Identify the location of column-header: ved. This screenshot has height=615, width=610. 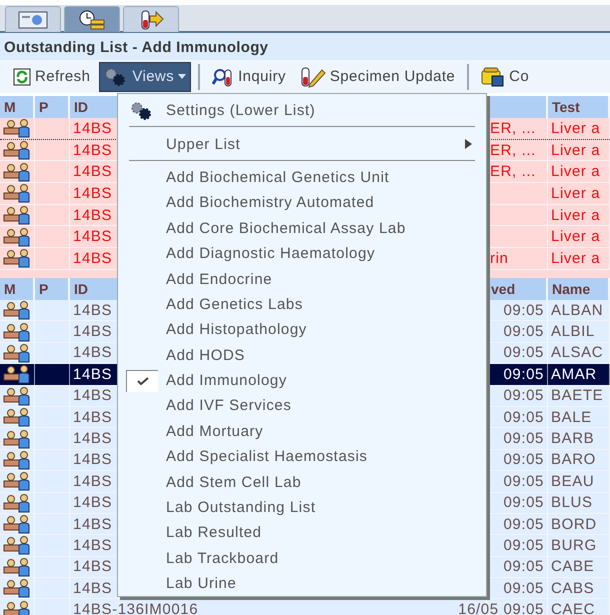
(517, 289).